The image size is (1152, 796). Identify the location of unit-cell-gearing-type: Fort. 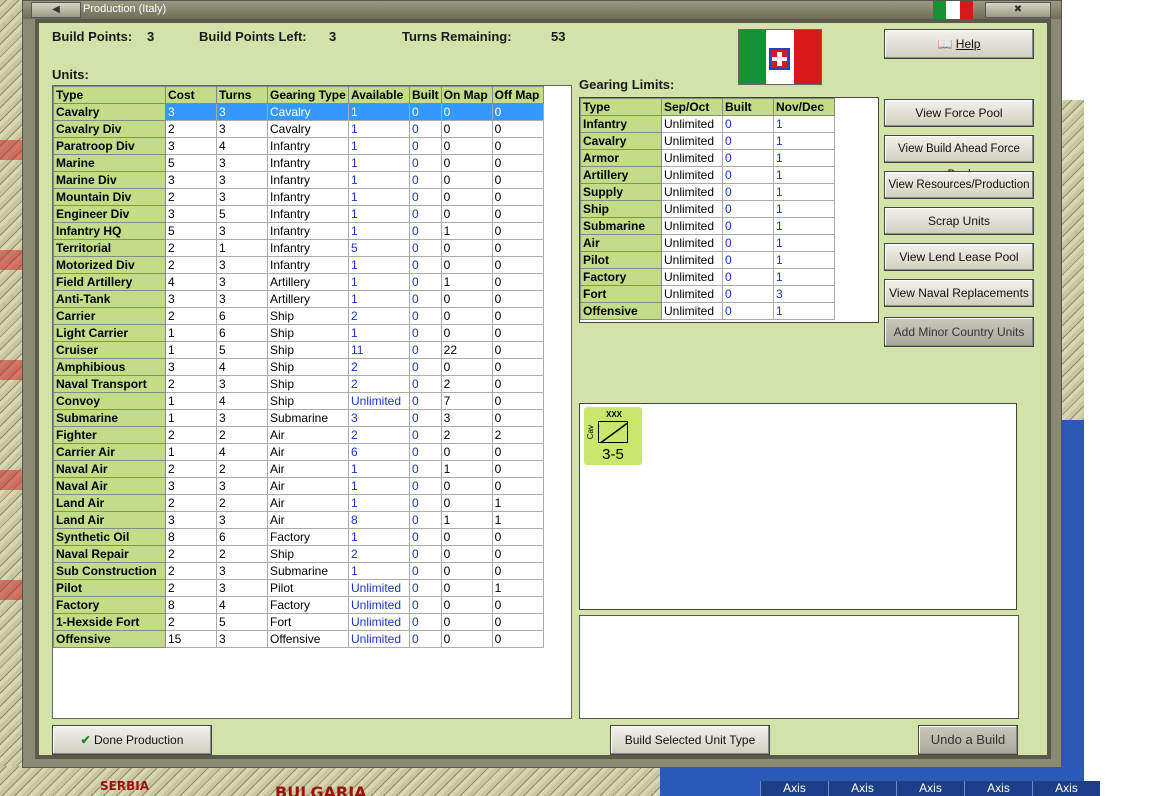
(308, 622).